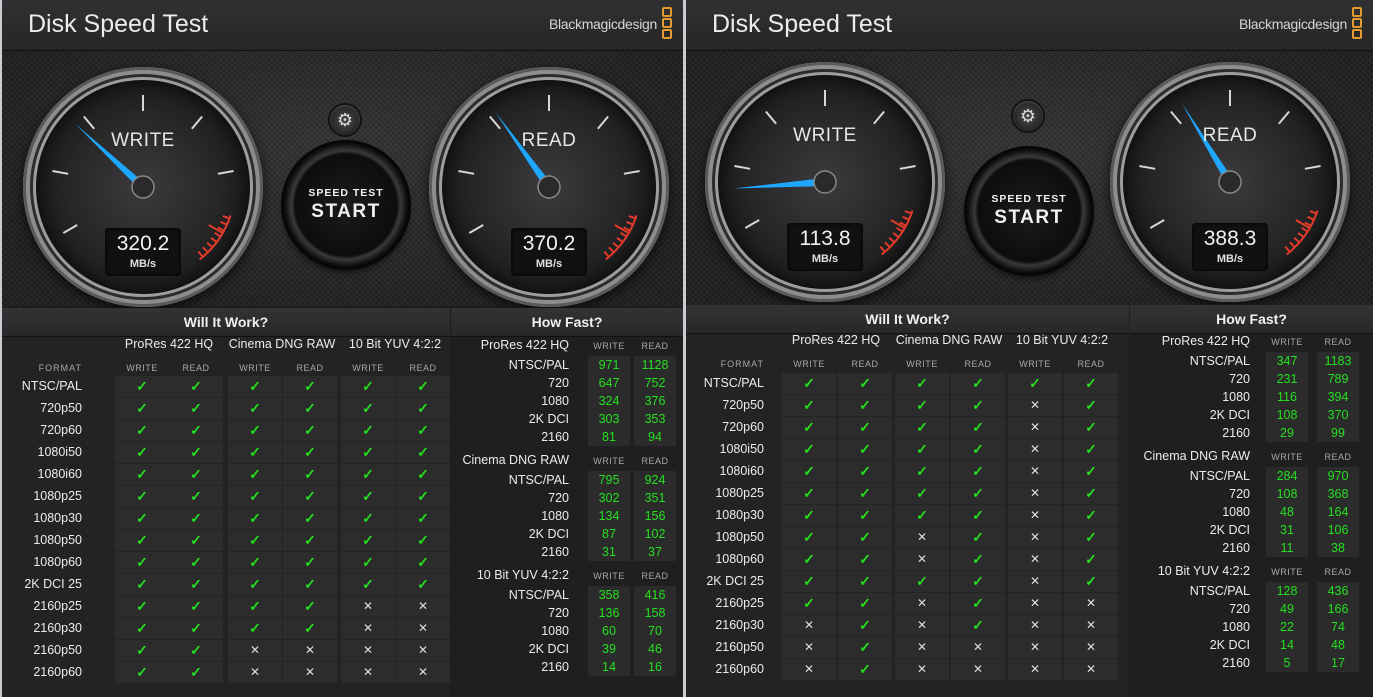  Describe the element at coordinates (57, 650) in the screenshot. I see `format-label: 2160p50` at that location.